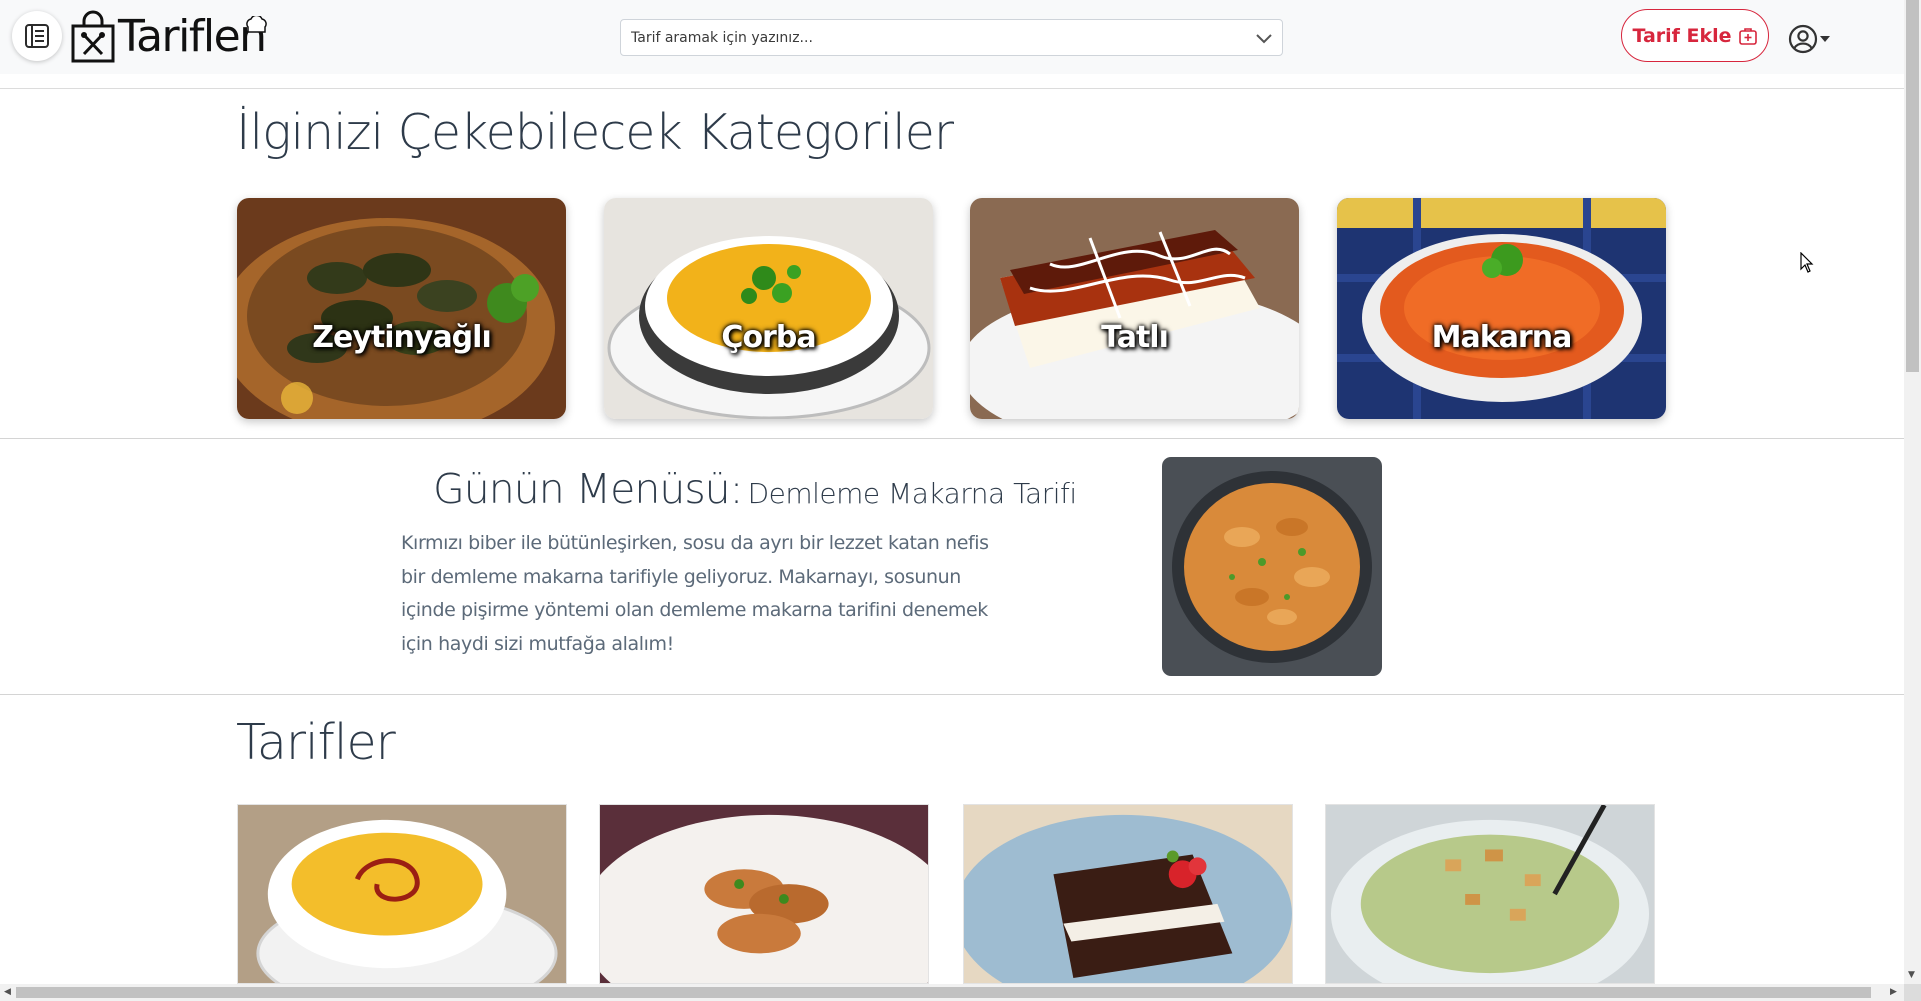 This screenshot has height=1001, width=1921. What do you see at coordinates (1912, 992) in the screenshot?
I see `scrollbar-corner` at bounding box center [1912, 992].